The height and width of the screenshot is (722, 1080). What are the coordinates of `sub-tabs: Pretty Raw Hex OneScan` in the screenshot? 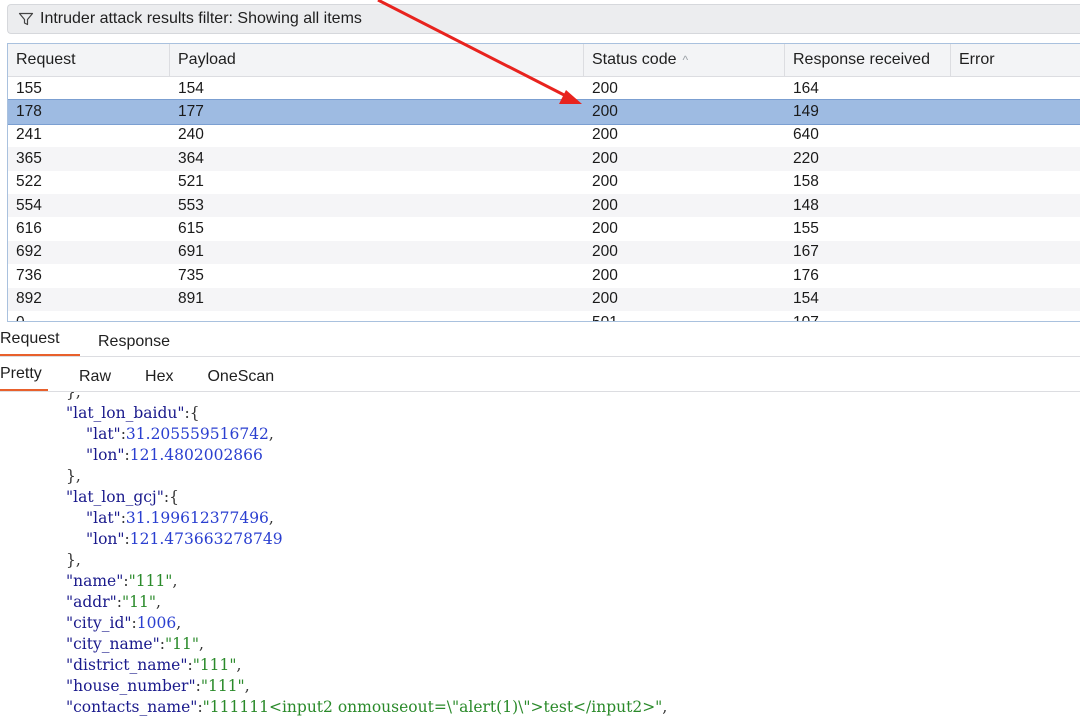 It's located at (146, 378).